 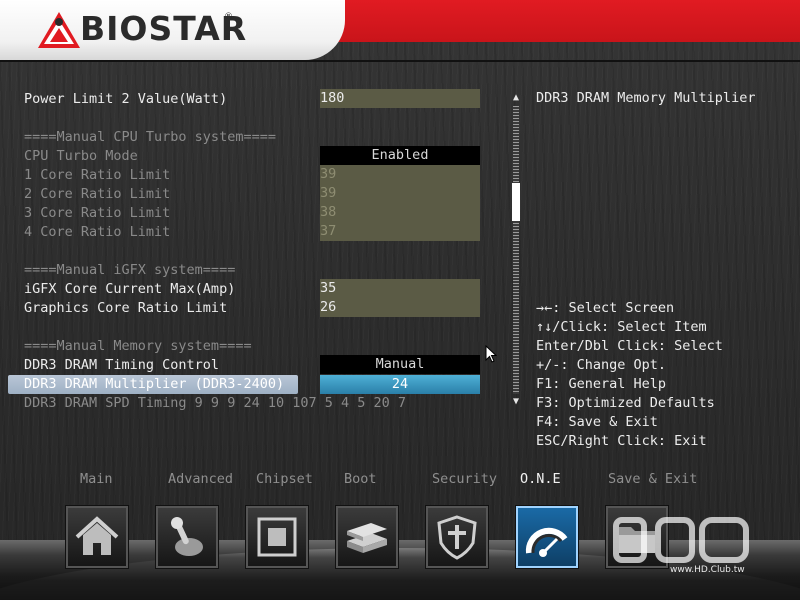 I want to click on logo-panel: BIOSTAR ®, so click(x=172, y=30).